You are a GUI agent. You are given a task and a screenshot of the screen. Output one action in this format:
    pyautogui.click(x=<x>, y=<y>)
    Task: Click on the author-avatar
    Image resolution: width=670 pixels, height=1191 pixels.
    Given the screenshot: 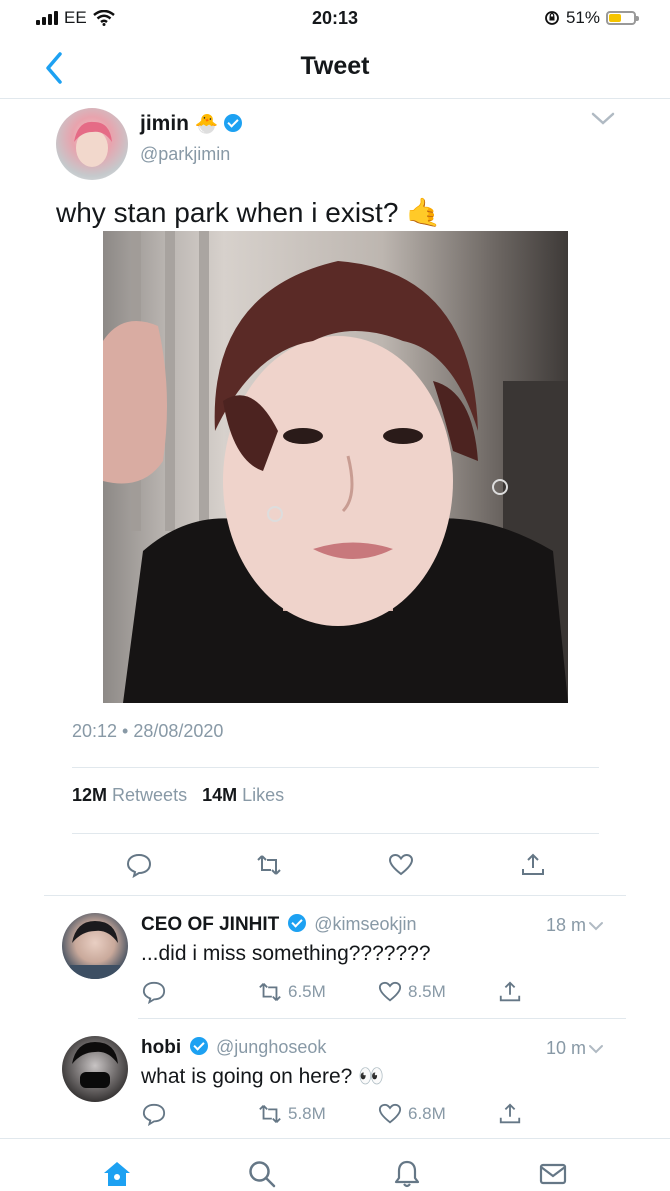 What is the action you would take?
    pyautogui.click(x=92, y=144)
    